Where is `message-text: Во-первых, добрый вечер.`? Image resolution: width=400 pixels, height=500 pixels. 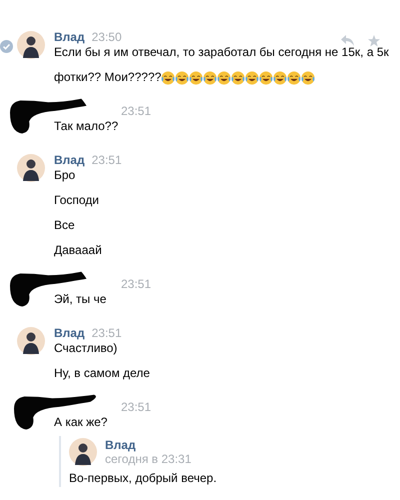
message-text: Во-первых, добрый вечер. is located at coordinates (143, 478).